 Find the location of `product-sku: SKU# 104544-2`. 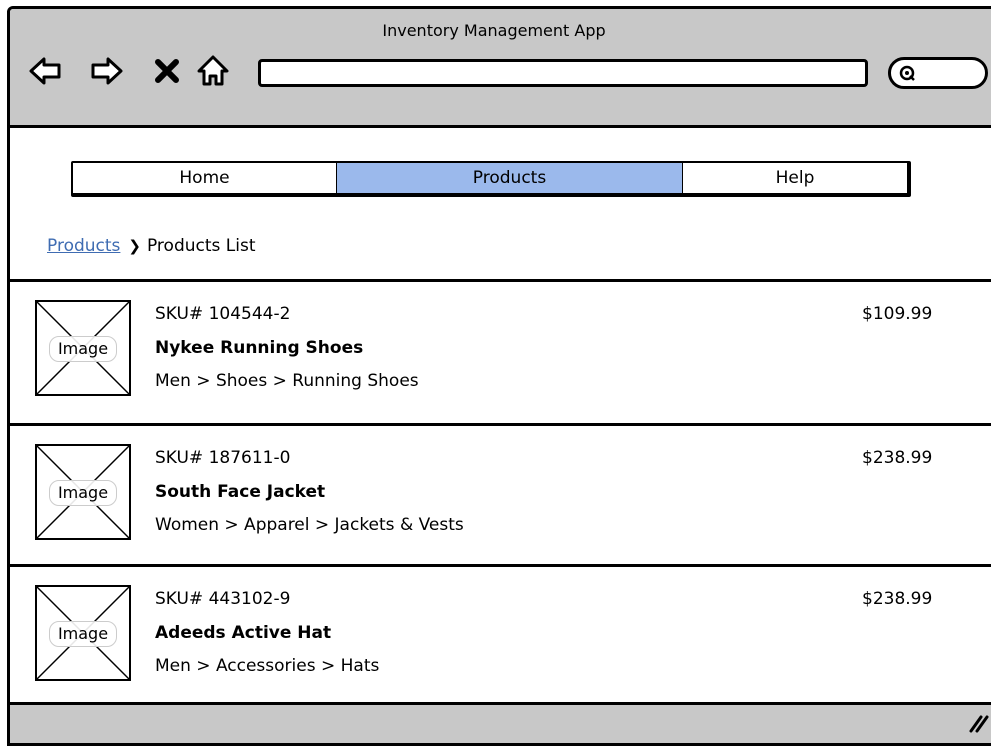

product-sku: SKU# 104544-2 is located at coordinates (223, 314).